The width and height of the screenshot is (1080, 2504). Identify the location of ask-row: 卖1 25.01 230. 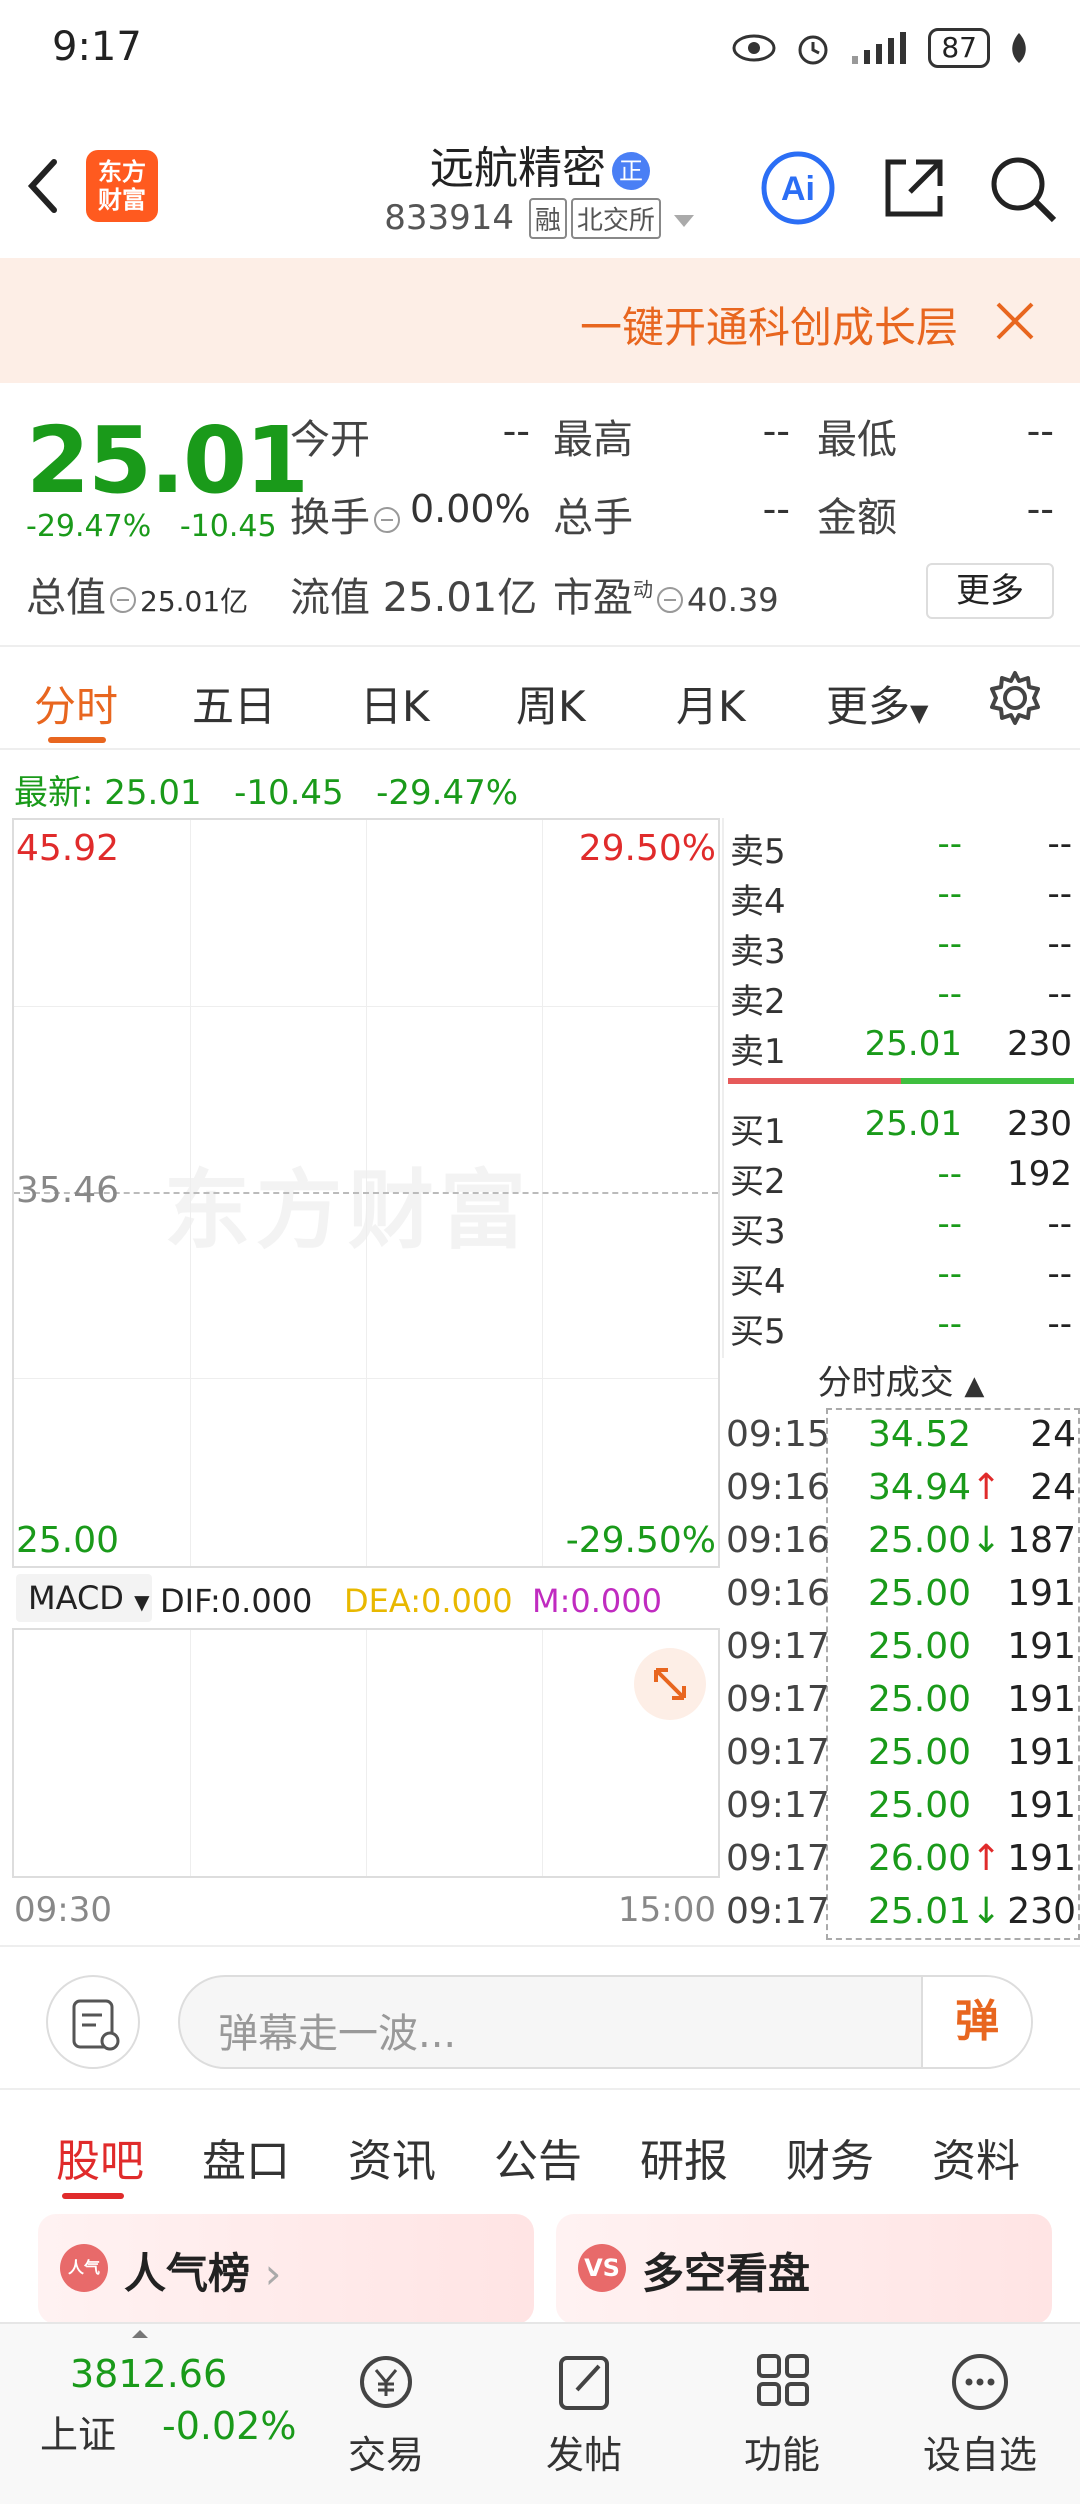
(902, 1045).